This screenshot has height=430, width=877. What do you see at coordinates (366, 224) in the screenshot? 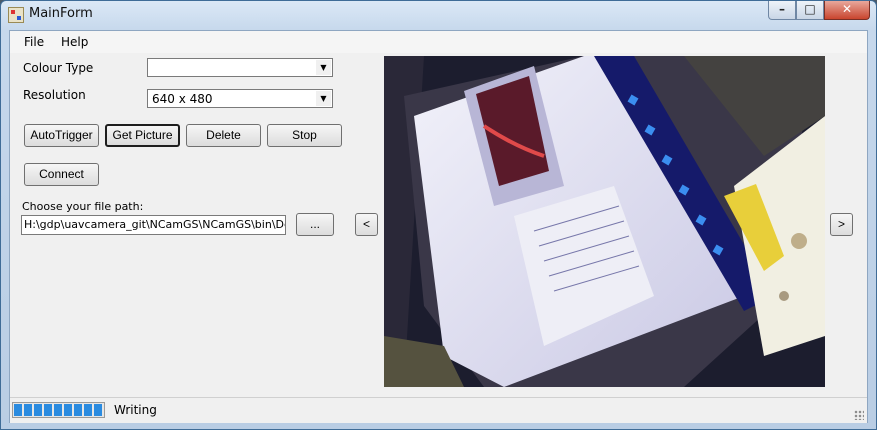
I see `previous-image-button: <` at bounding box center [366, 224].